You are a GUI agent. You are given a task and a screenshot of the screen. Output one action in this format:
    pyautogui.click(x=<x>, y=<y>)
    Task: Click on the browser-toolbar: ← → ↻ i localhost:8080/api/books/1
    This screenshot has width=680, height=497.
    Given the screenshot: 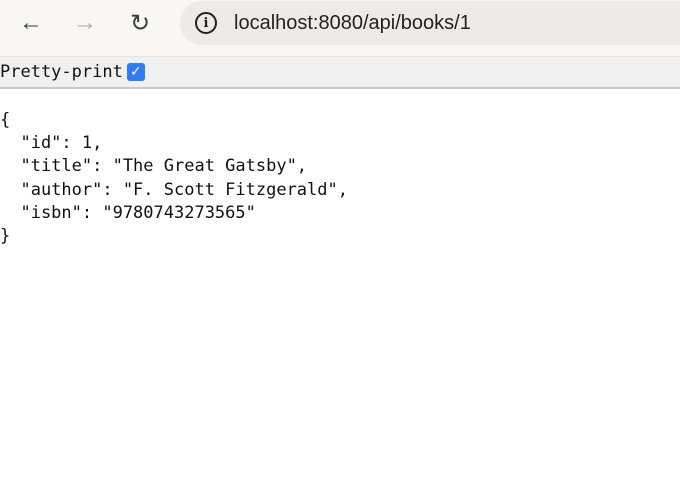 What is the action you would take?
    pyautogui.click(x=340, y=28)
    